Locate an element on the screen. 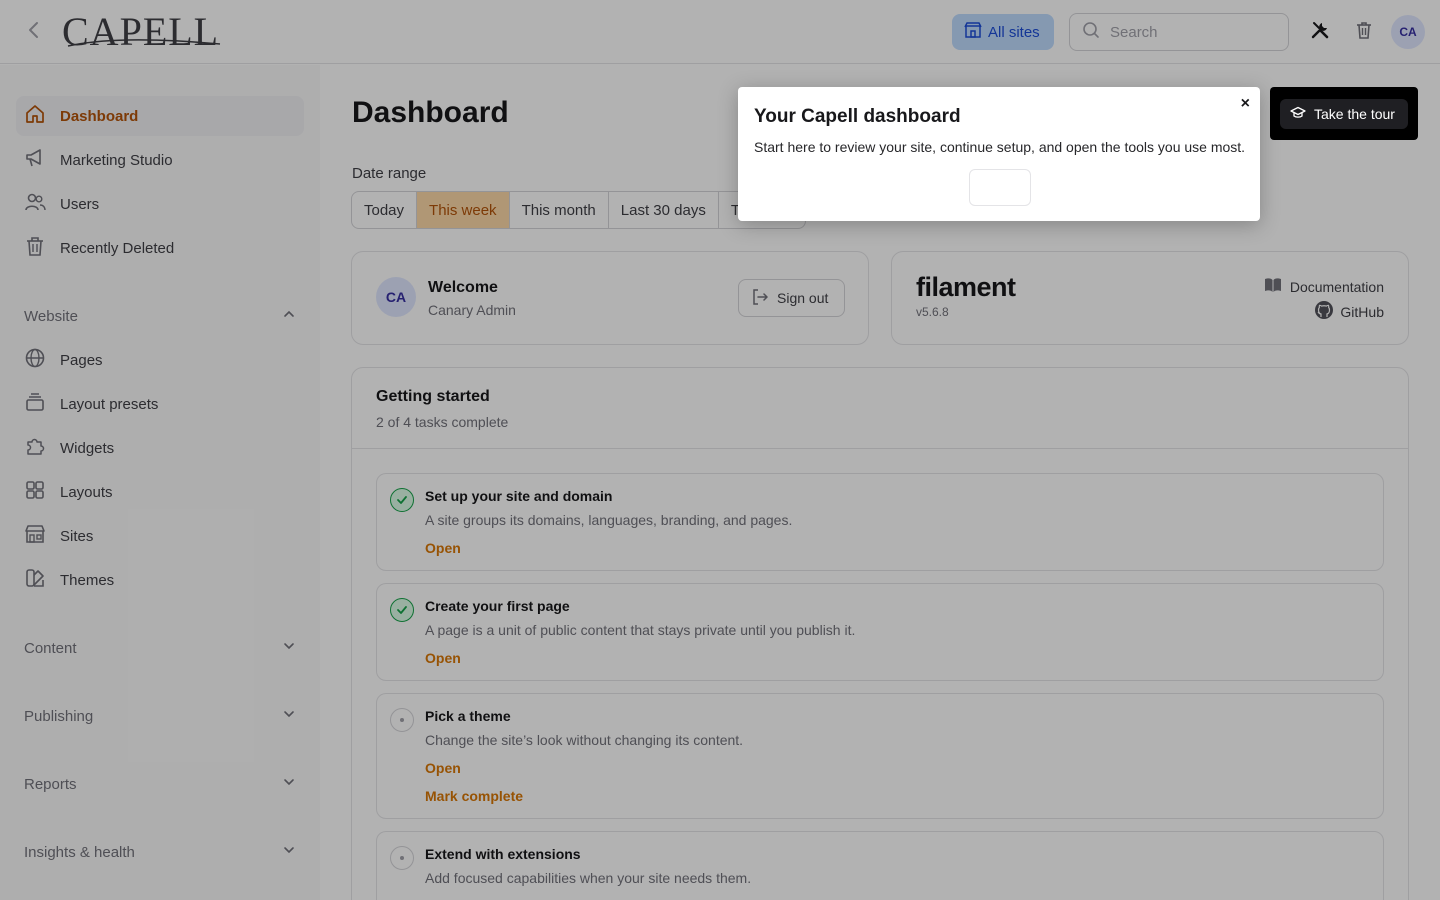 This screenshot has height=900, width=1440. take-the-tour-button: Take the tour is located at coordinates (1344, 114).